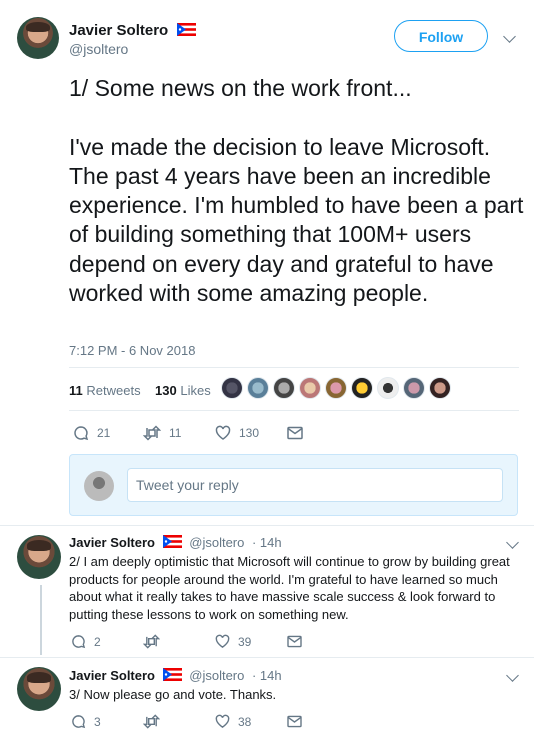 Image resolution: width=534 pixels, height=739 pixels. I want to click on retweets-stat: 11 Retweets, so click(105, 390).